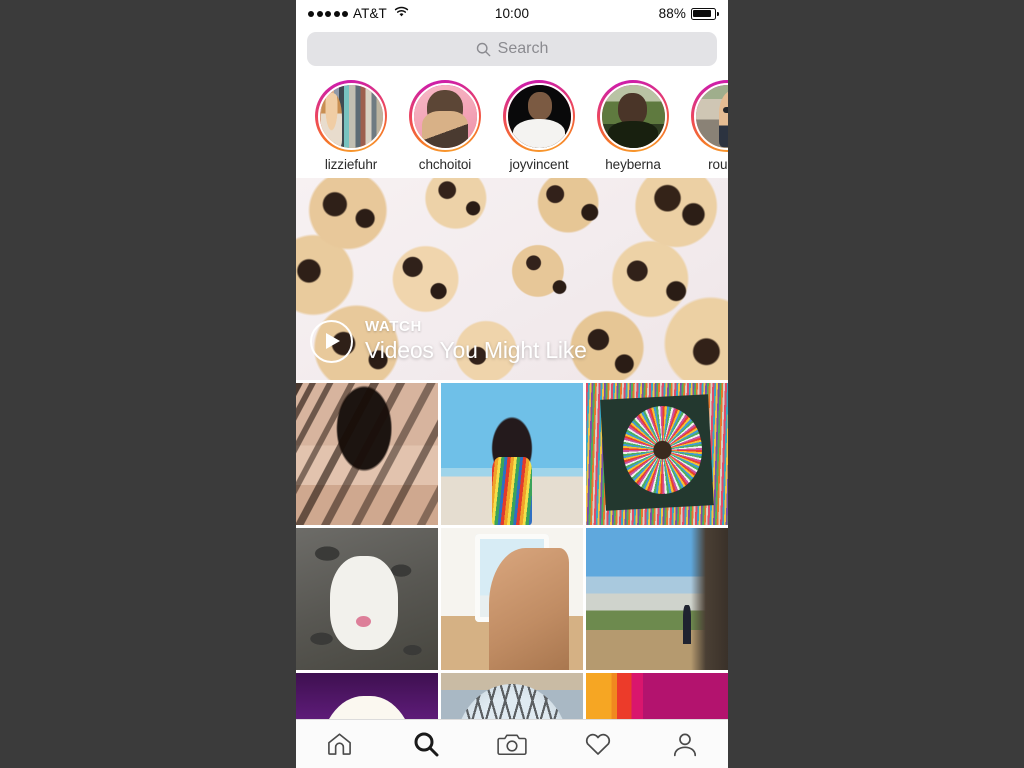 This screenshot has width=1024, height=768. I want to click on tab-home, so click(339, 744).